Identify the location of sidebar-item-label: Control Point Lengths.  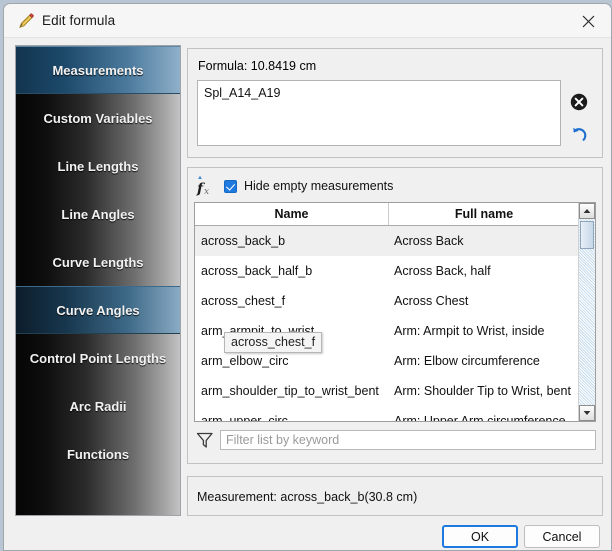
(98, 358).